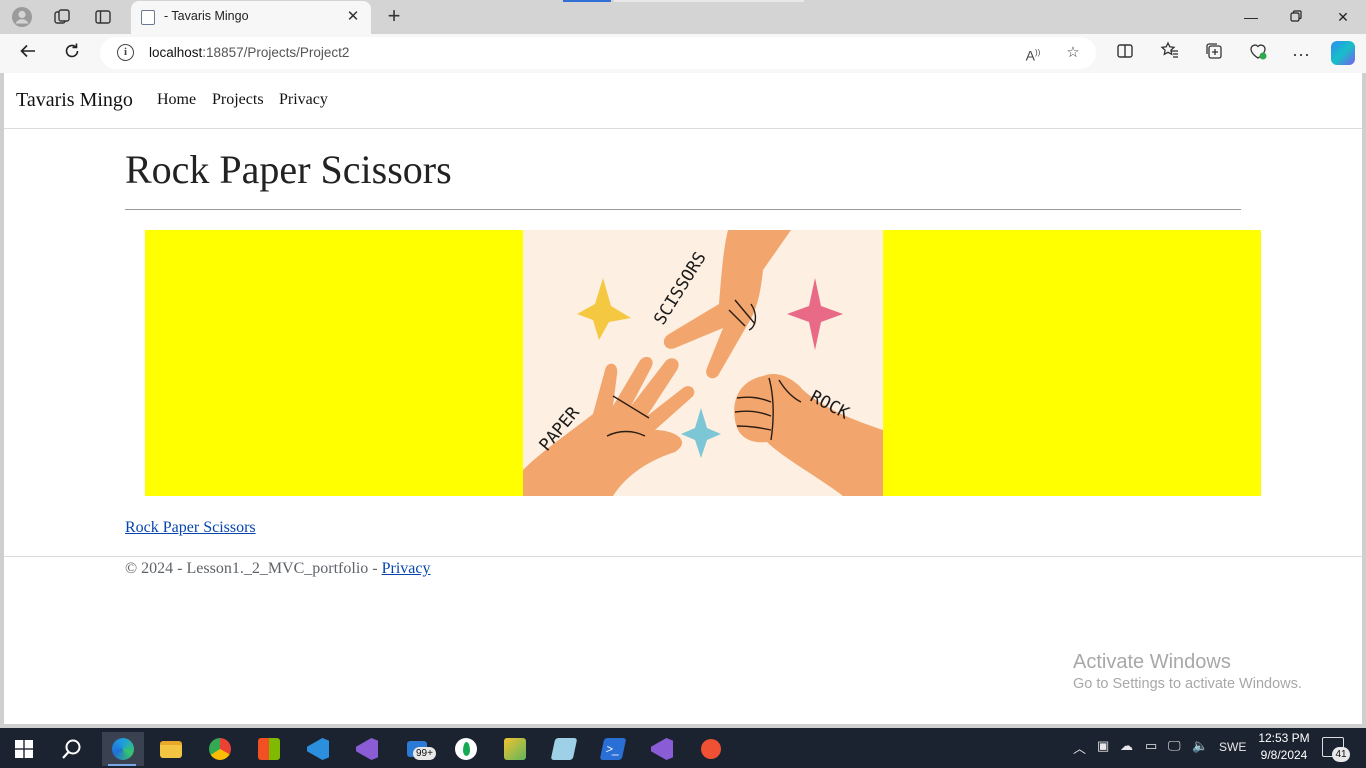 The width and height of the screenshot is (1366, 768). I want to click on rock-paper-scissors-illustration: SCISSORS PAPER ROCK, so click(703, 363).